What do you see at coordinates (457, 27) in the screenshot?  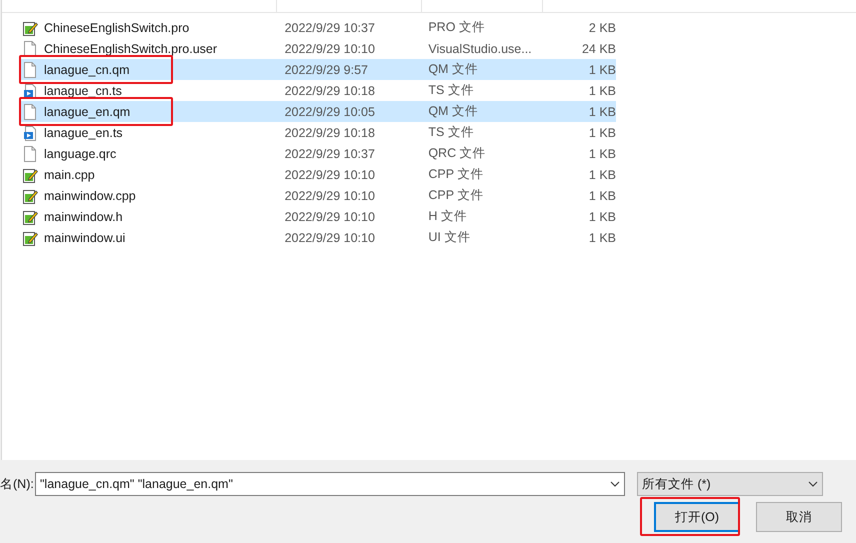 I see `file-type: PRO 文件` at bounding box center [457, 27].